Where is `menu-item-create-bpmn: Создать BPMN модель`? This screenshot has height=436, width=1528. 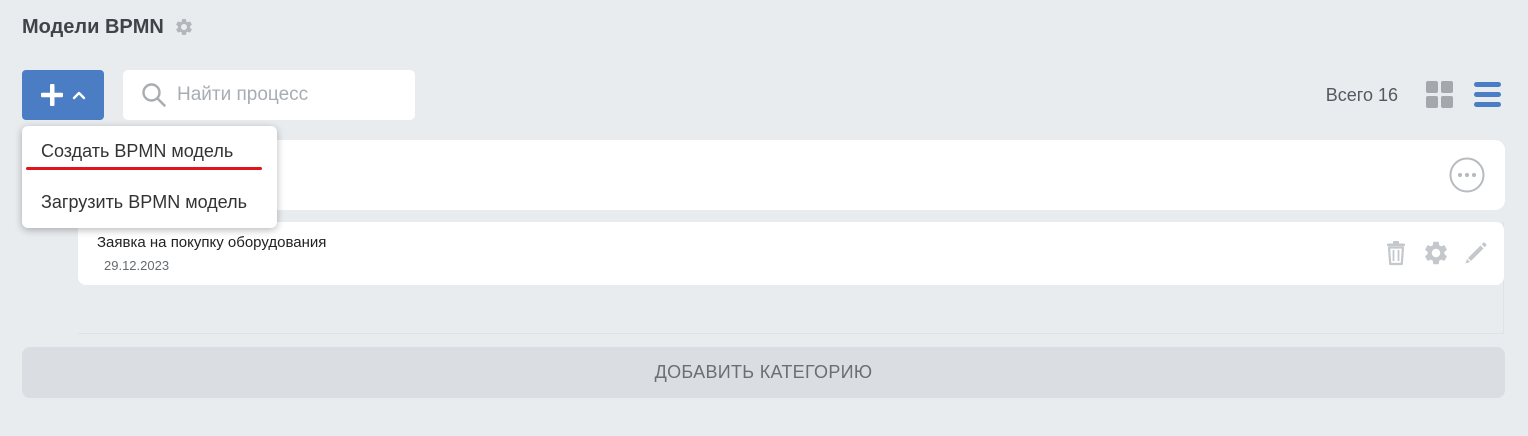
menu-item-create-bpmn: Создать BPMN модель is located at coordinates (137, 151).